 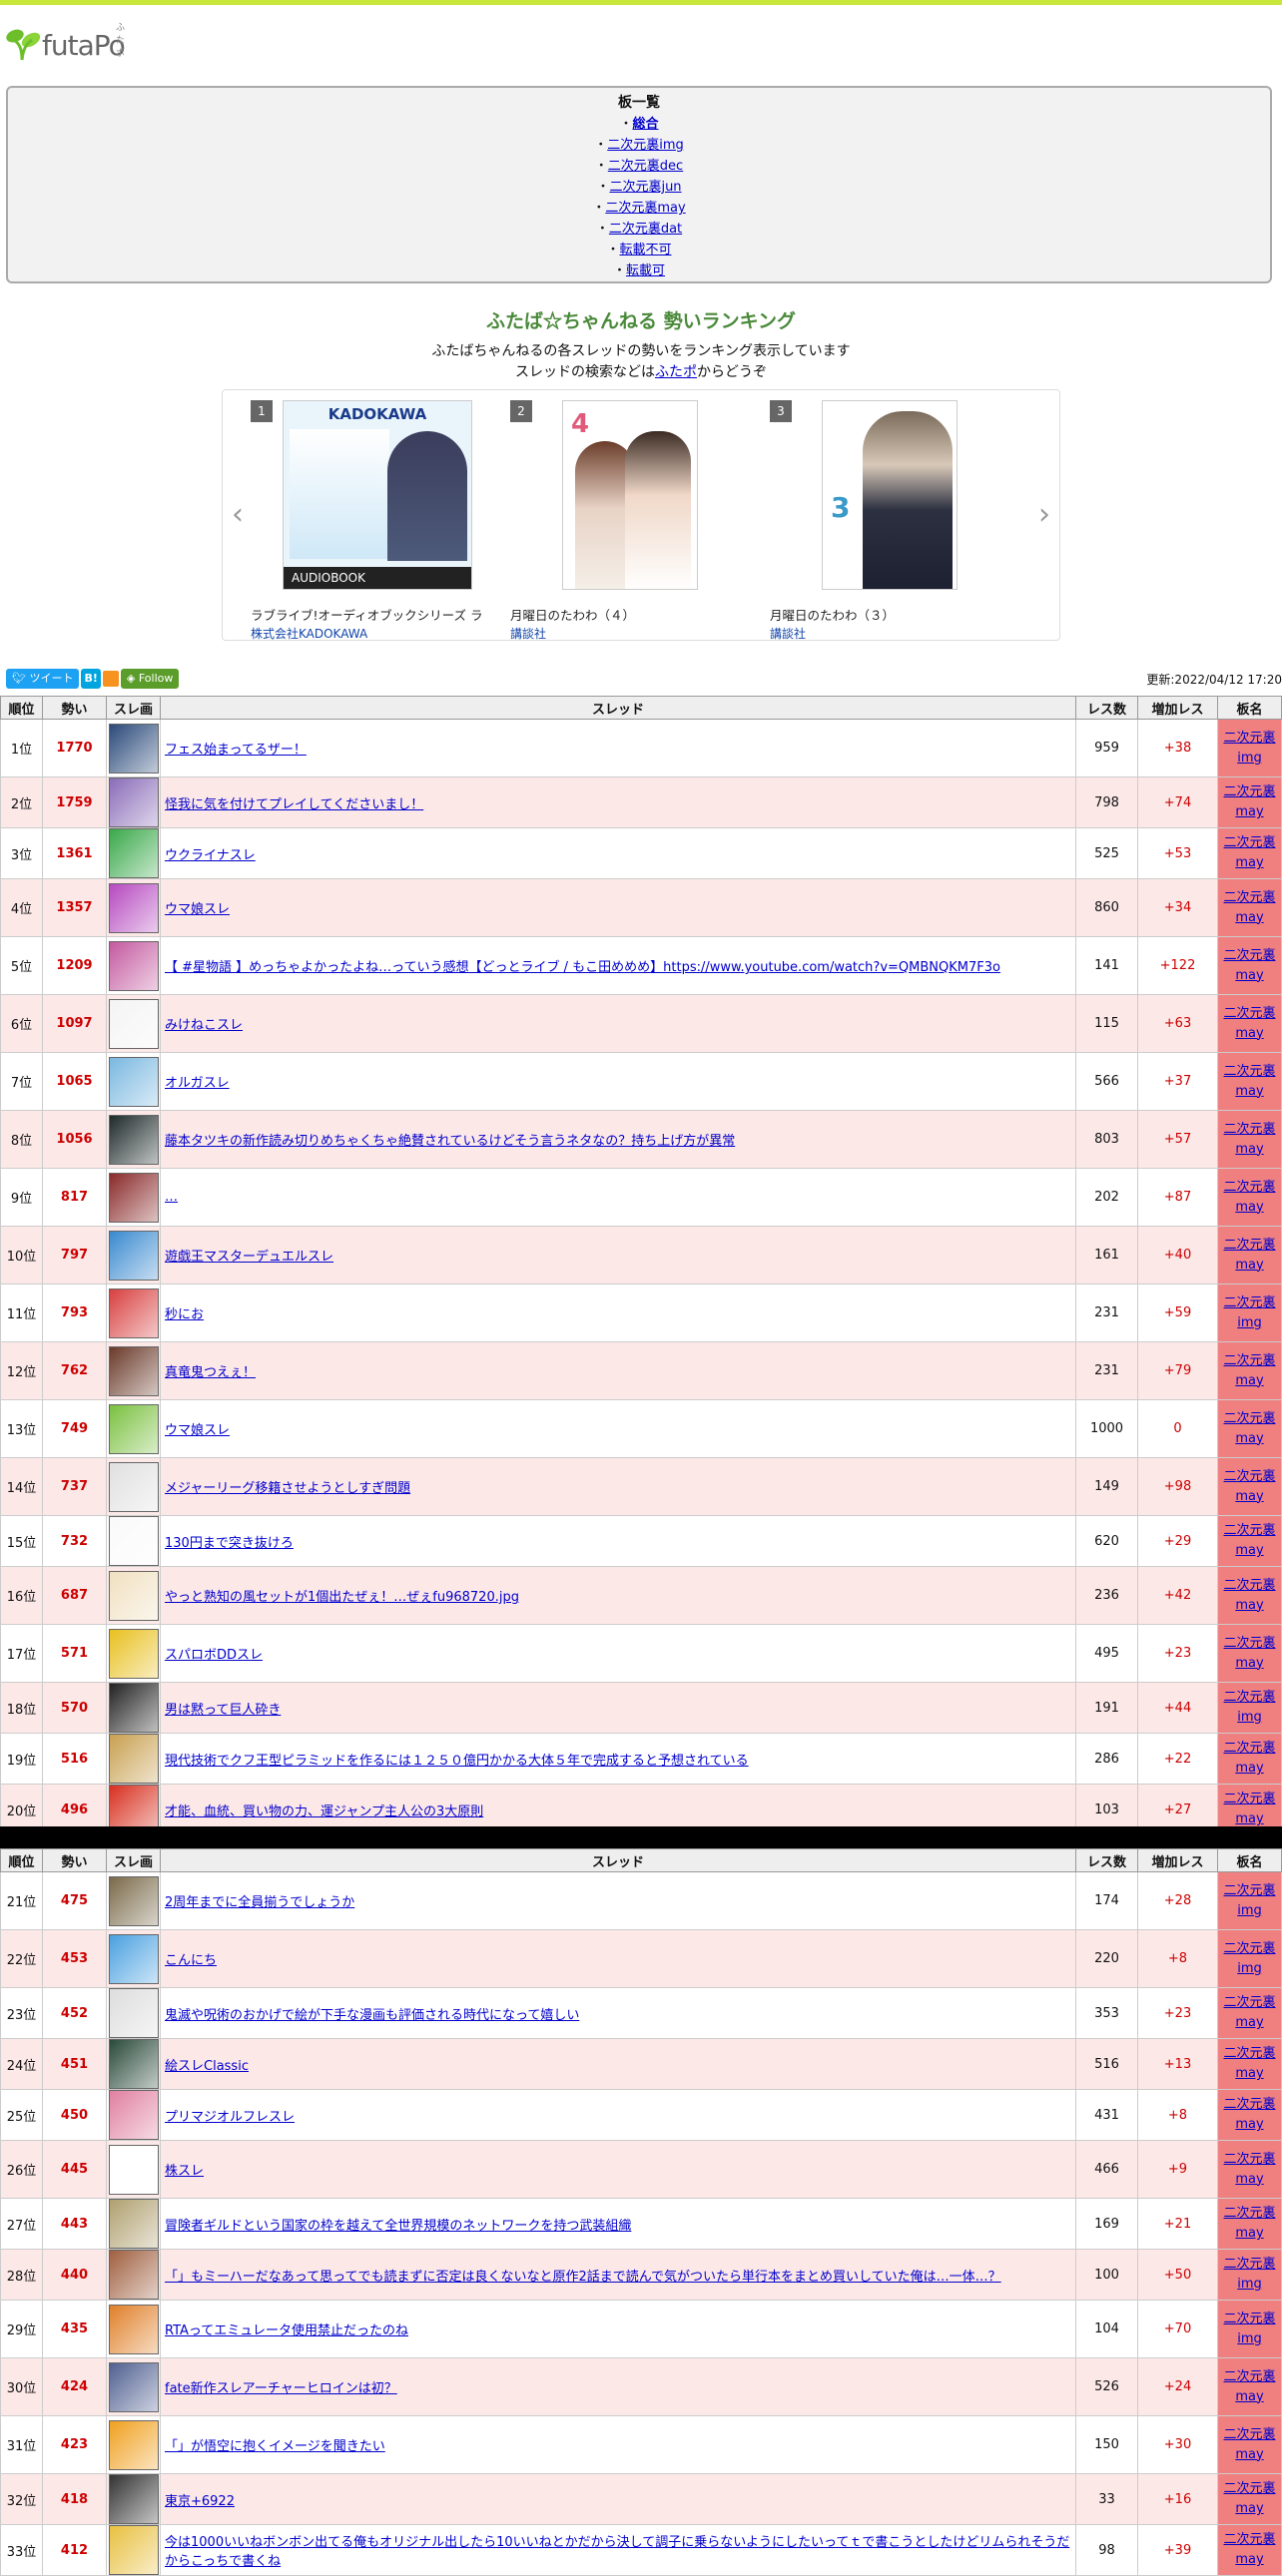 I want to click on thread-link: ウクライナスレ, so click(x=211, y=856).